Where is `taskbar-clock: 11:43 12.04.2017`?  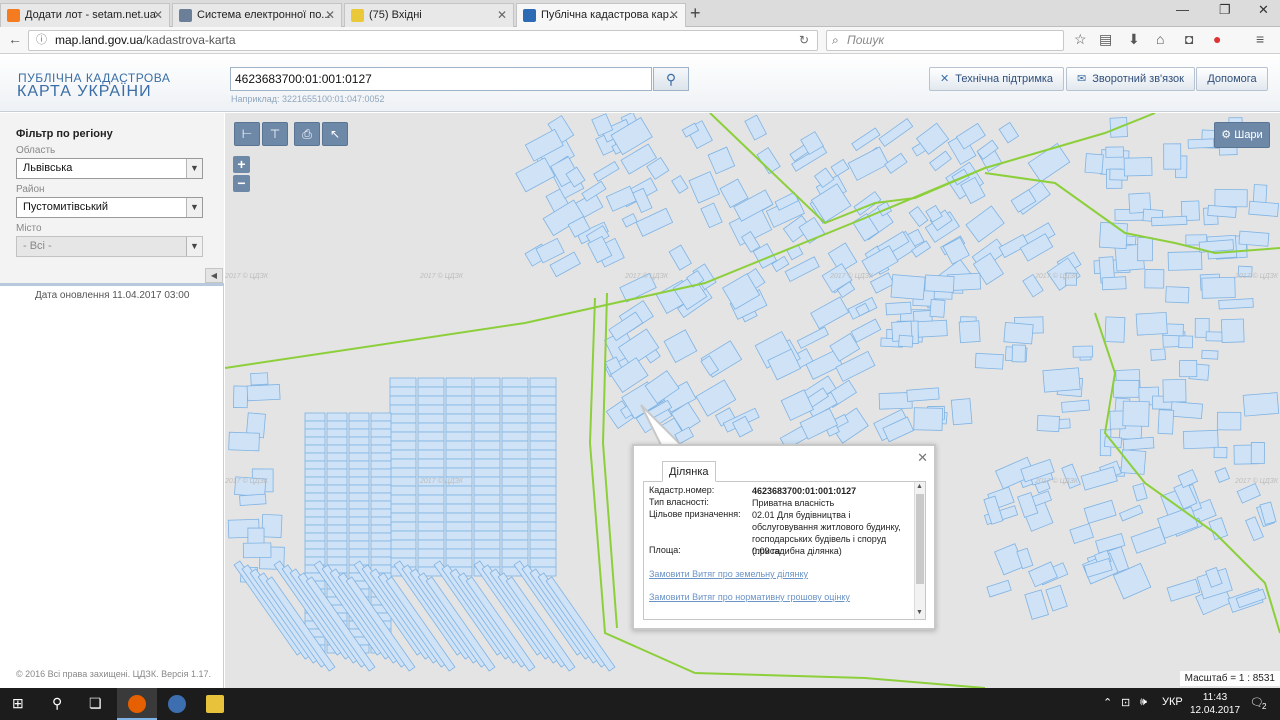 taskbar-clock: 11:43 12.04.2017 is located at coordinates (1215, 704).